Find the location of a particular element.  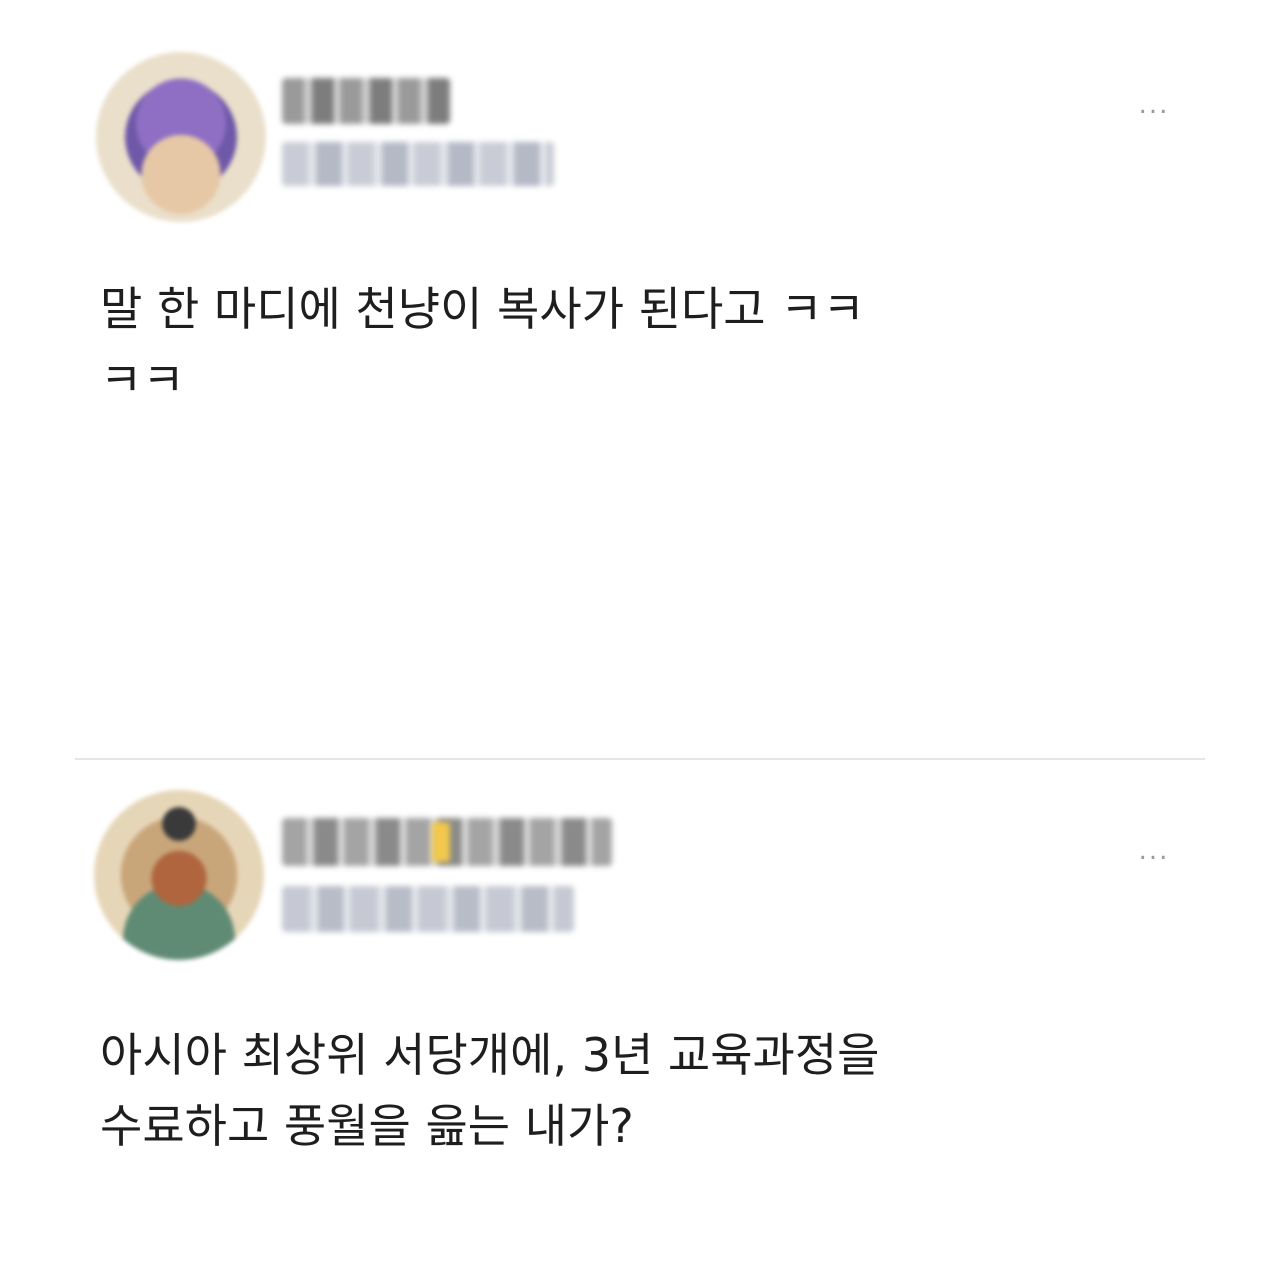

post-body-text: 말 한 마디에 천냥이 복사가 된다고 ㅋㅋ ㅋㅋ is located at coordinates (482, 345).